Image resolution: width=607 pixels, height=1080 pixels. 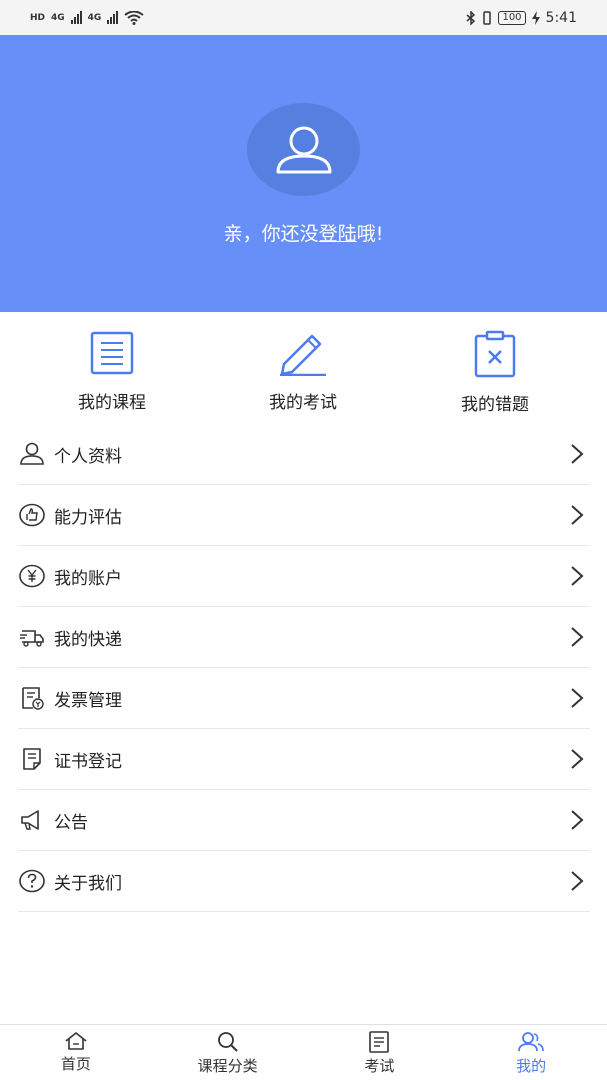 What do you see at coordinates (338, 234) in the screenshot?
I see `login-link: 登陆` at bounding box center [338, 234].